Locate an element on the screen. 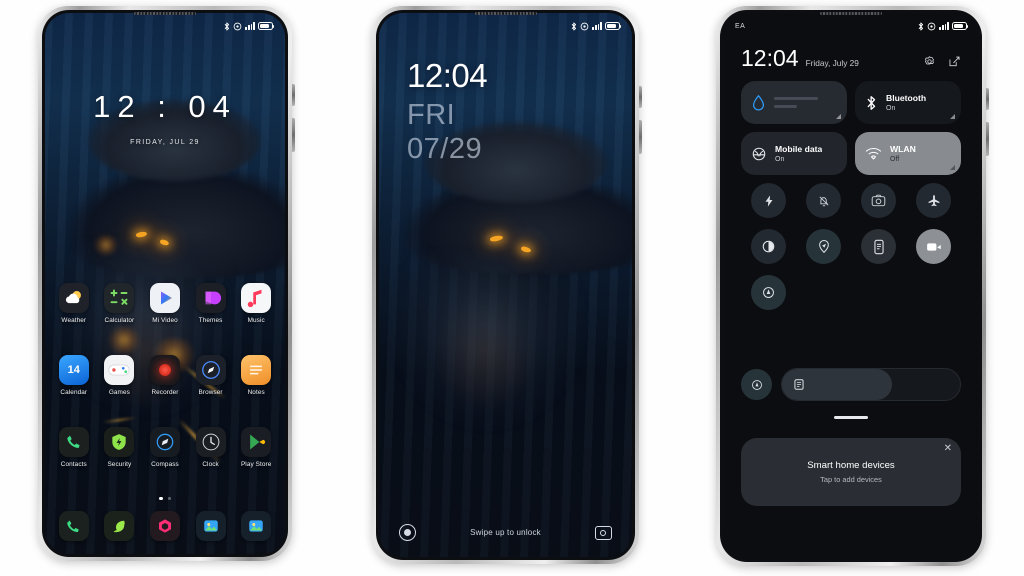 Image resolution: width=1024 pixels, height=576 pixels. location-icon is located at coordinates (823, 247).